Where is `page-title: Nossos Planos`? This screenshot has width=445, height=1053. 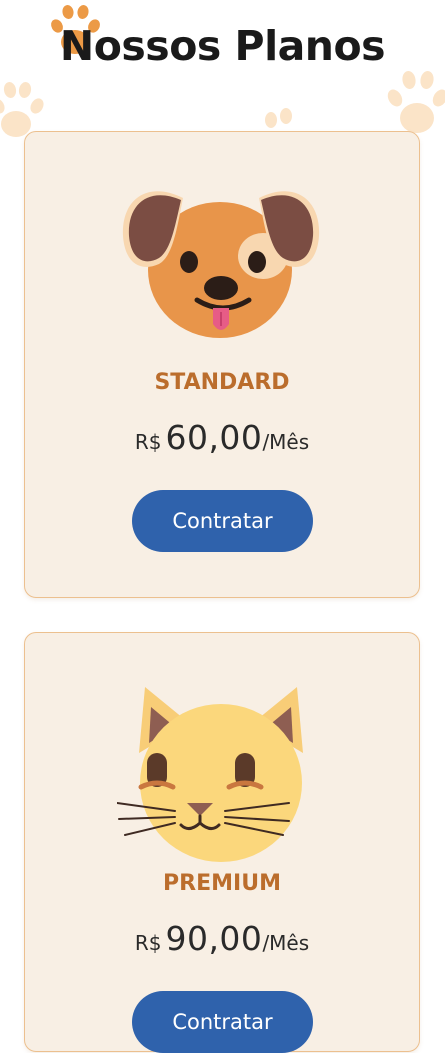
page-title: Nossos Planos is located at coordinates (222, 46).